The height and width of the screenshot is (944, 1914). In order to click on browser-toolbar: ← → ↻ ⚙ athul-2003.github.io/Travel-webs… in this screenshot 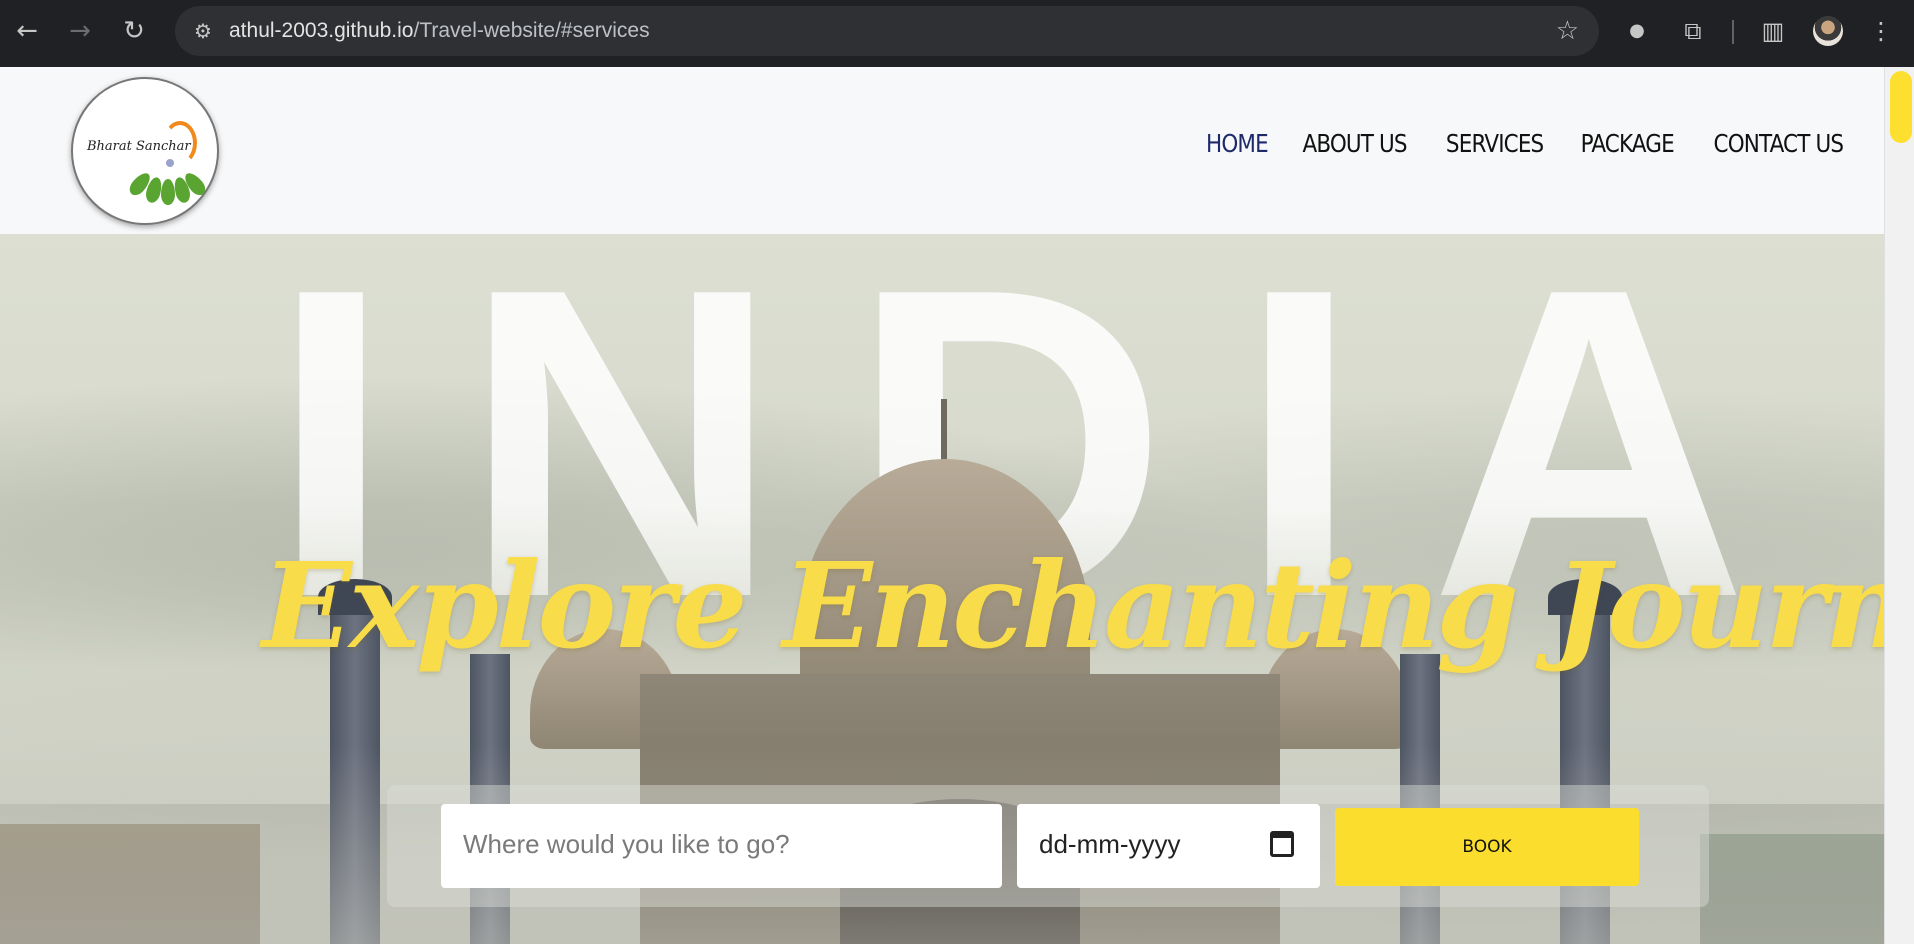, I will do `click(957, 33)`.